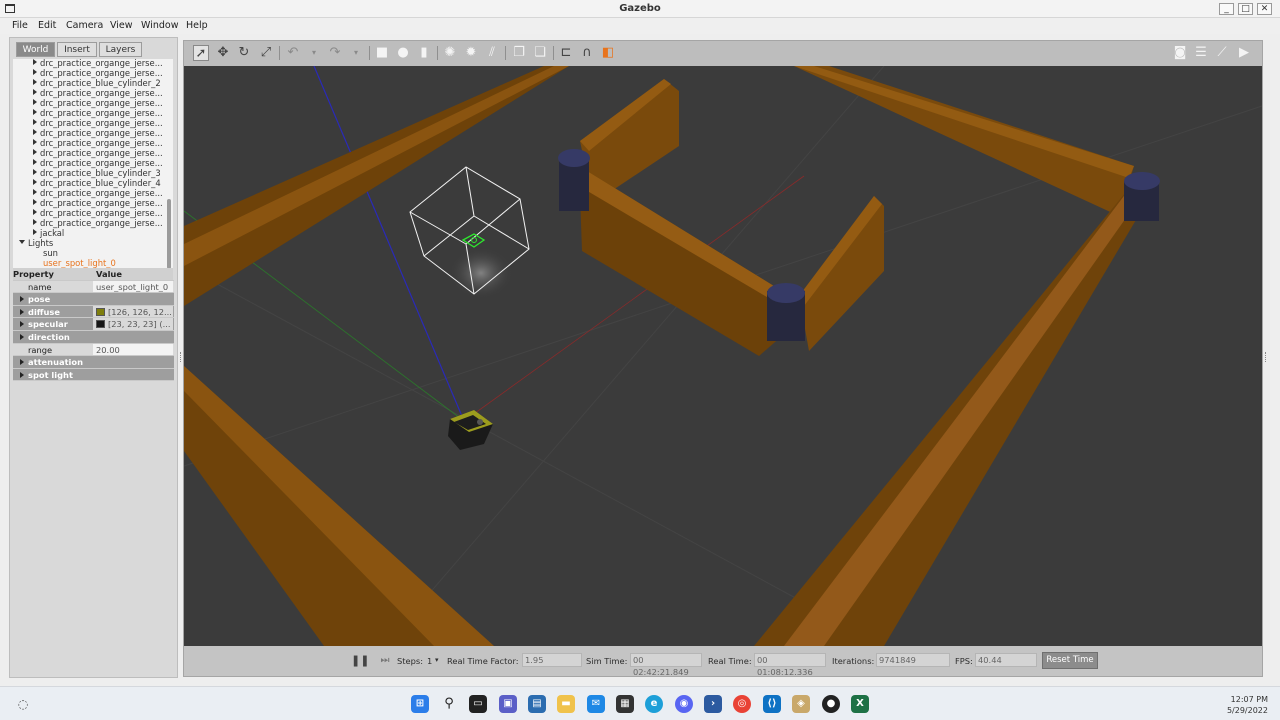  I want to click on gazebo-app-icon: ●, so click(831, 704).